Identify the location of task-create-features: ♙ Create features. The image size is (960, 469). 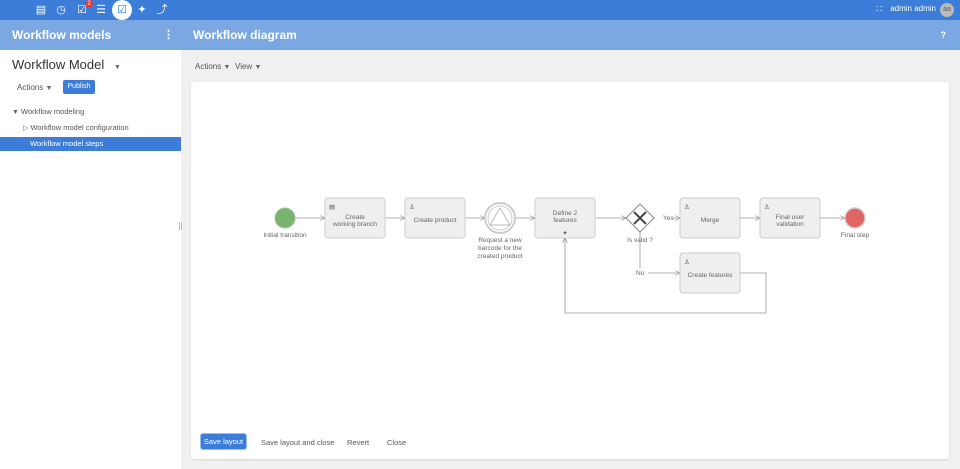
(710, 273).